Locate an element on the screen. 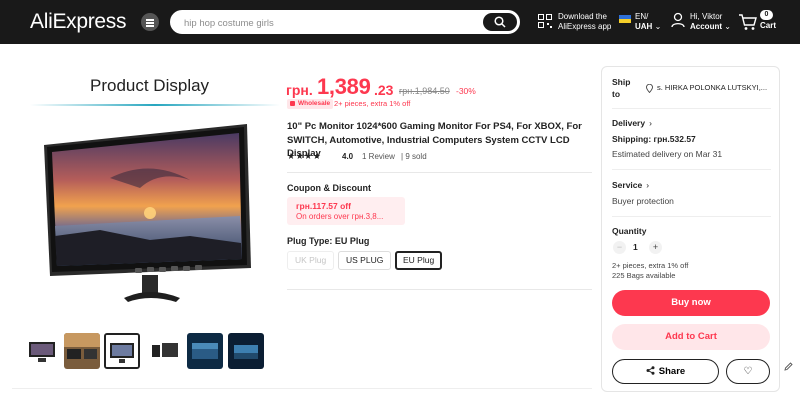 This screenshot has height=400, width=800. ship-to-label: Ship to is located at coordinates (621, 88).